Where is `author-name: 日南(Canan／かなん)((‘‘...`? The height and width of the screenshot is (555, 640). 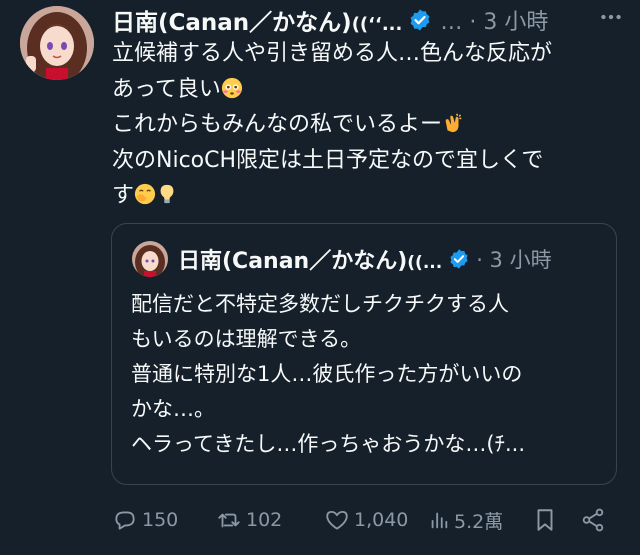 author-name: 日南(Canan／かなん)((‘‘... is located at coordinates (257, 20).